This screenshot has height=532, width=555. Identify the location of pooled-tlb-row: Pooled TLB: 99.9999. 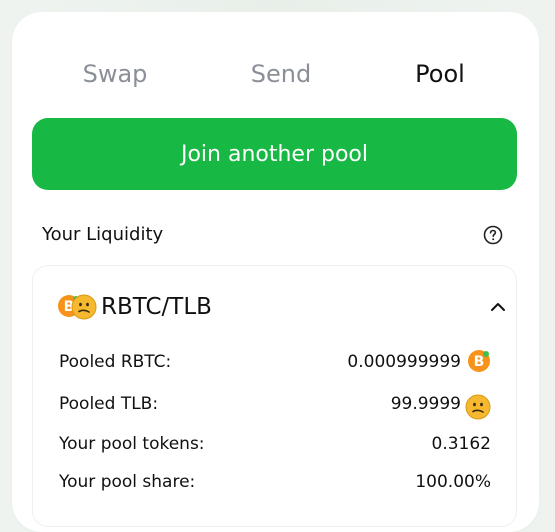
(275, 405).